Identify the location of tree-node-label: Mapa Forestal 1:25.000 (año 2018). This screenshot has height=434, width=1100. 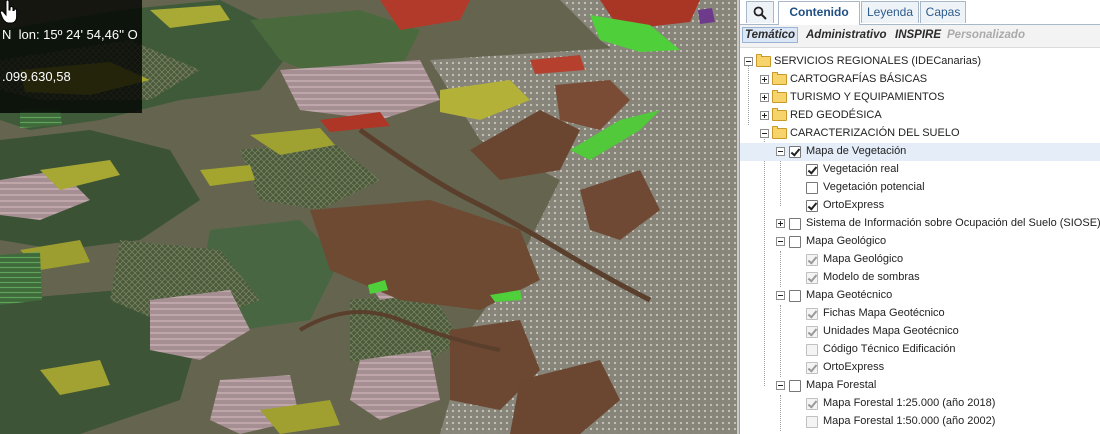
(909, 403).